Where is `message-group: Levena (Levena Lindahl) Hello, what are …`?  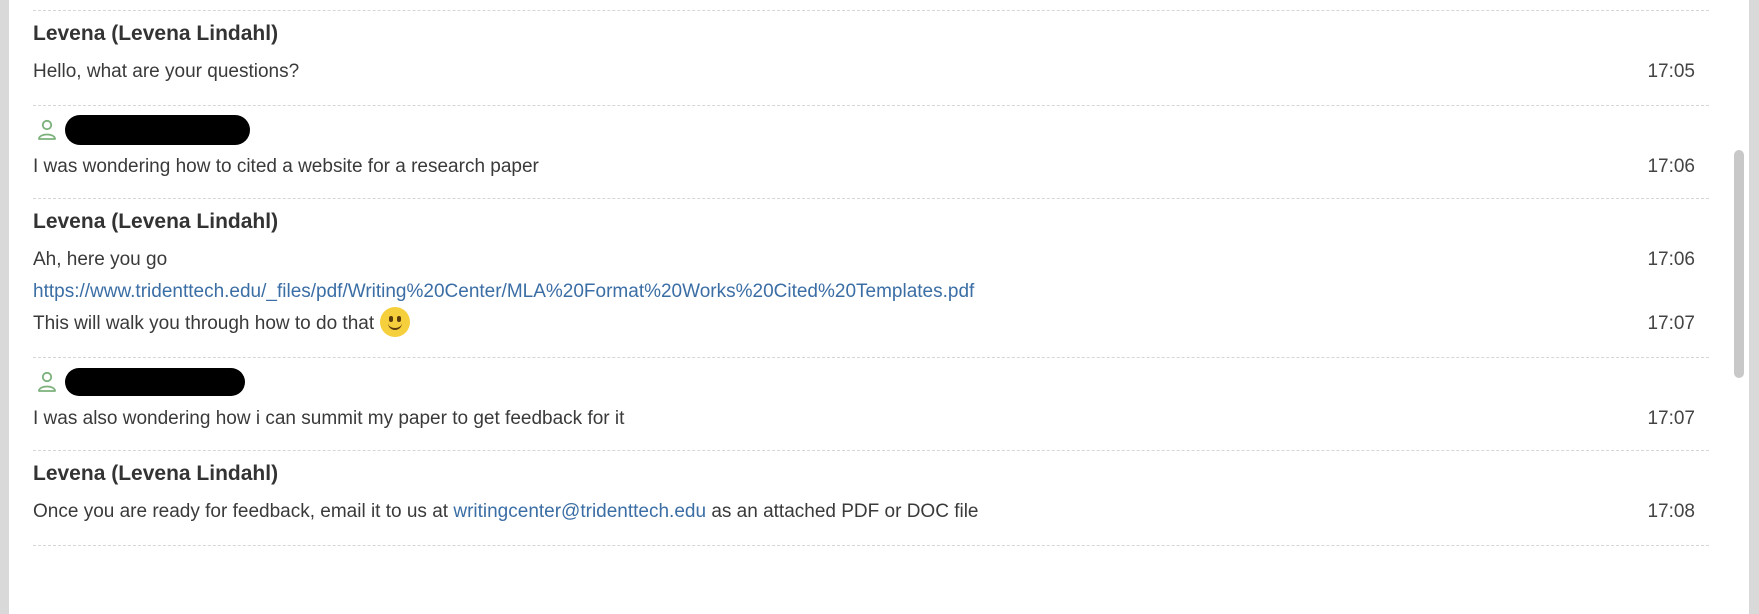
message-group: Levena (Levena Lindahl) Hello, what are … is located at coordinates (871, 50).